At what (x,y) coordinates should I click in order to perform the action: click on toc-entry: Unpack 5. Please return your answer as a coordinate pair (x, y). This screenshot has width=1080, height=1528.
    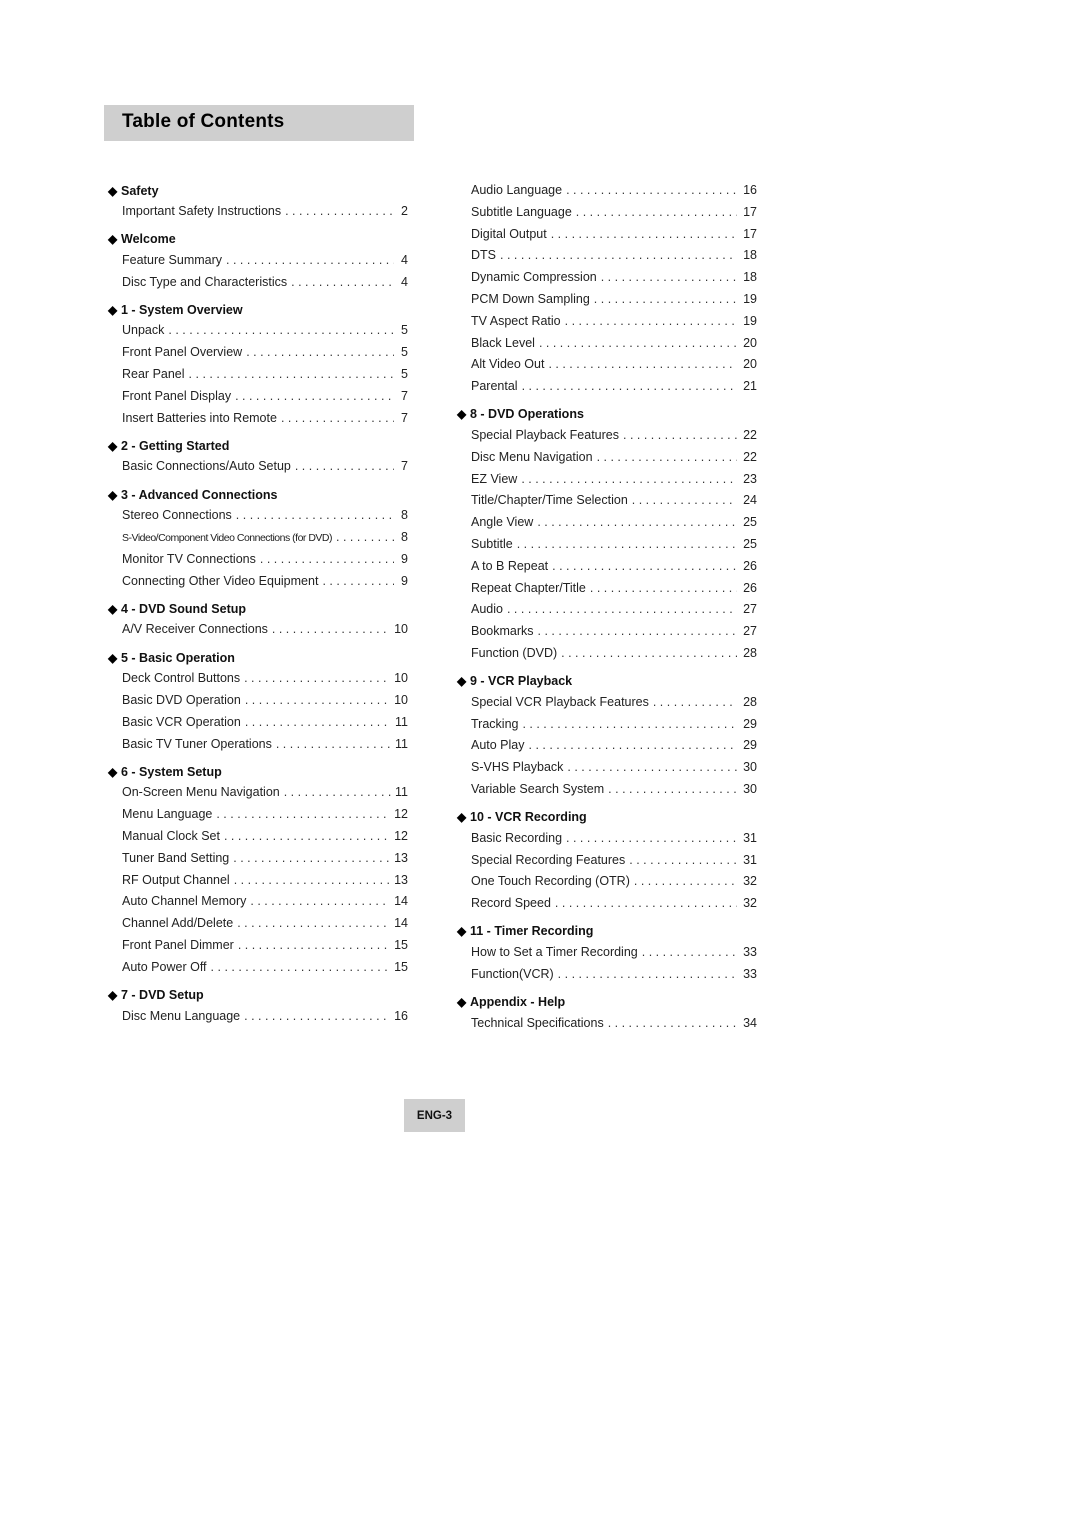
    Looking at the image, I should click on (258, 331).